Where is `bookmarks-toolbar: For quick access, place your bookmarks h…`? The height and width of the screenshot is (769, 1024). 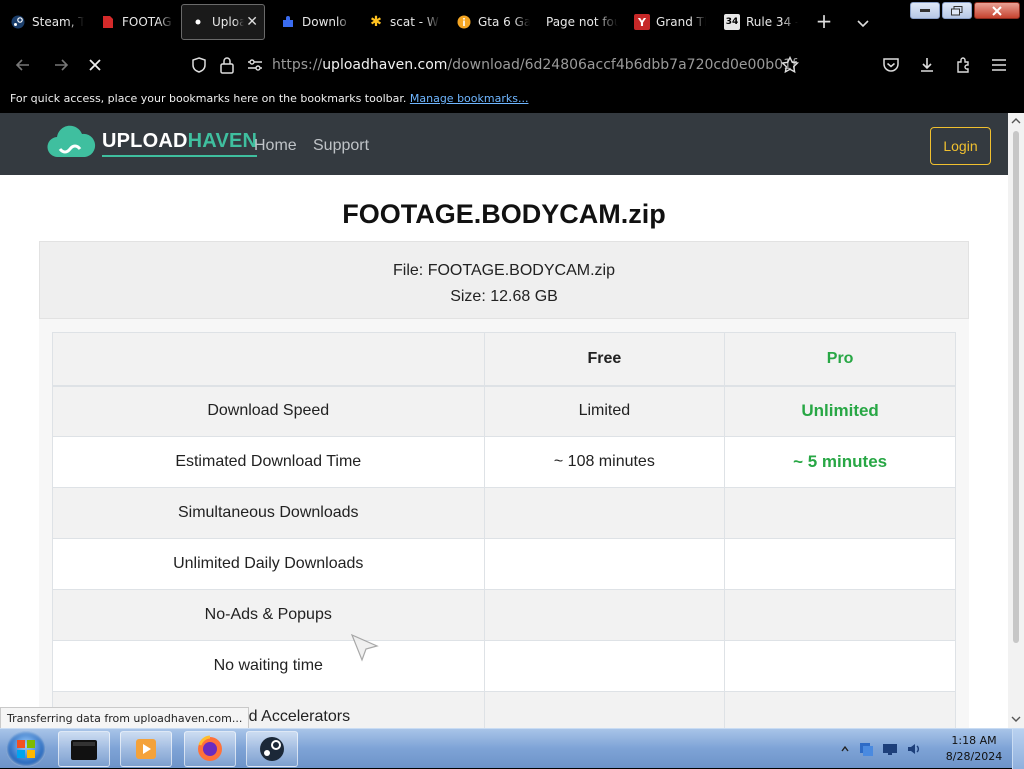
bookmarks-toolbar: For quick access, place your bookmarks h… is located at coordinates (512, 99).